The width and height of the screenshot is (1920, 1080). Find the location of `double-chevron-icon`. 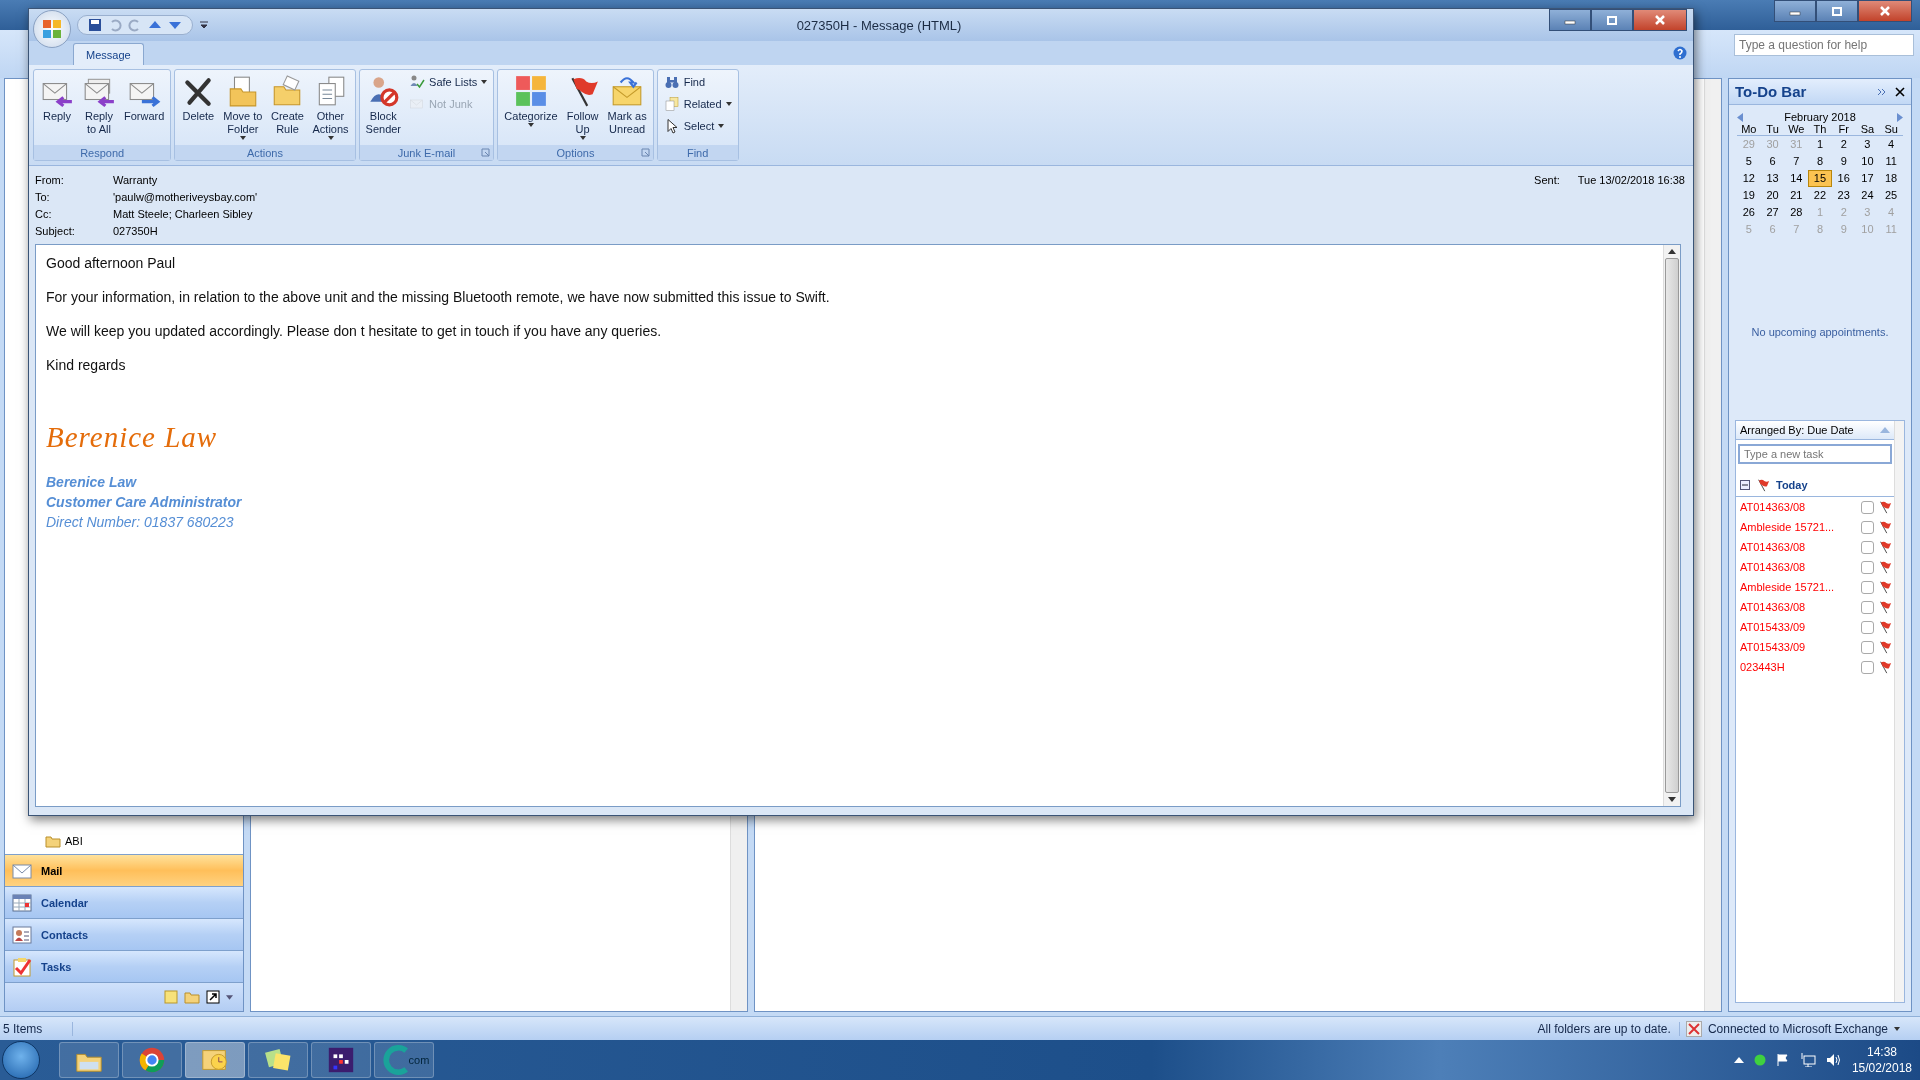

double-chevron-icon is located at coordinates (1882, 91).